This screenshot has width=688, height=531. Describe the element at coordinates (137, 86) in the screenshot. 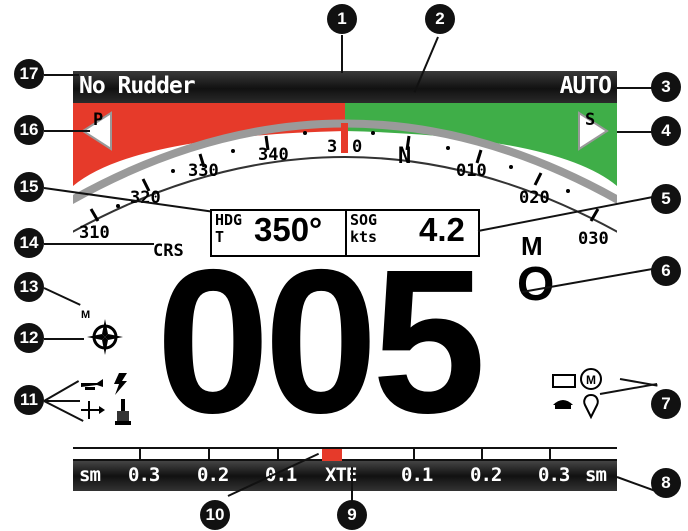

I see `rudder-status: No Rudder` at that location.